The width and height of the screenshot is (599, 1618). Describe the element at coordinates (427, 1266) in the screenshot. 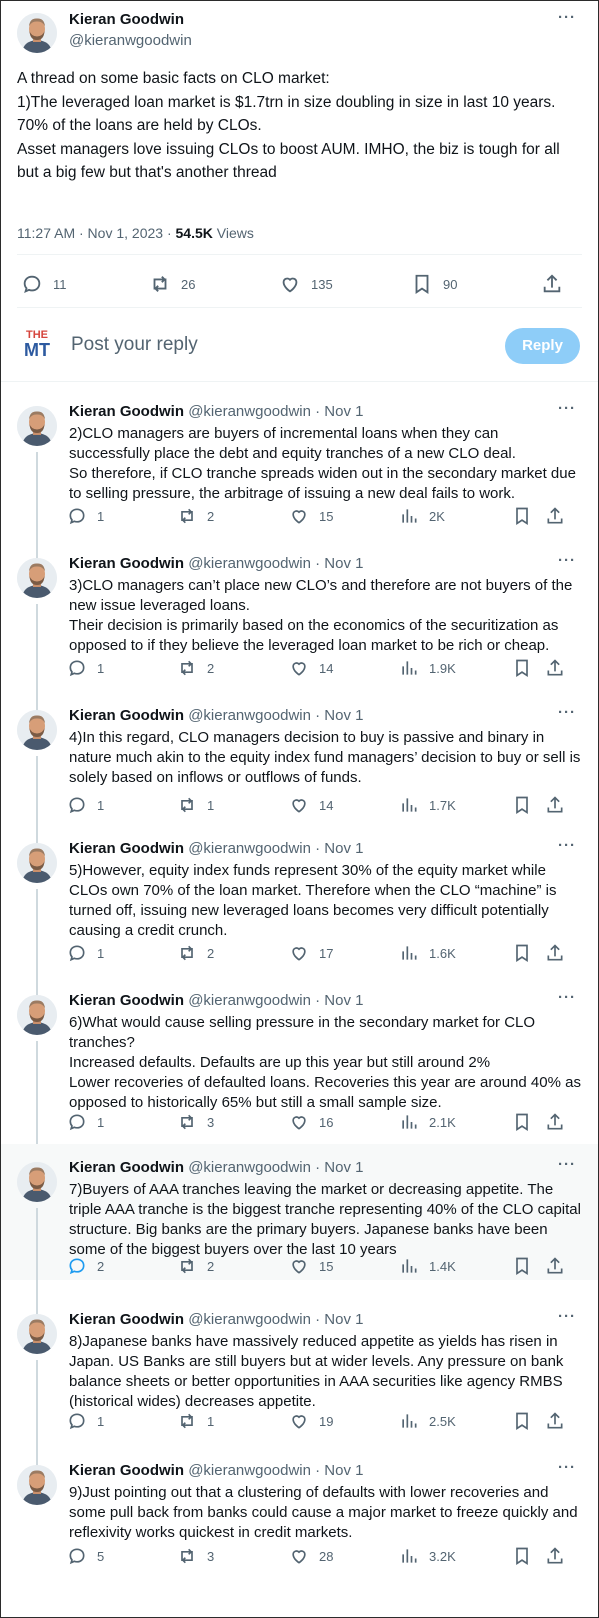

I see `views-button: 1.4K` at that location.